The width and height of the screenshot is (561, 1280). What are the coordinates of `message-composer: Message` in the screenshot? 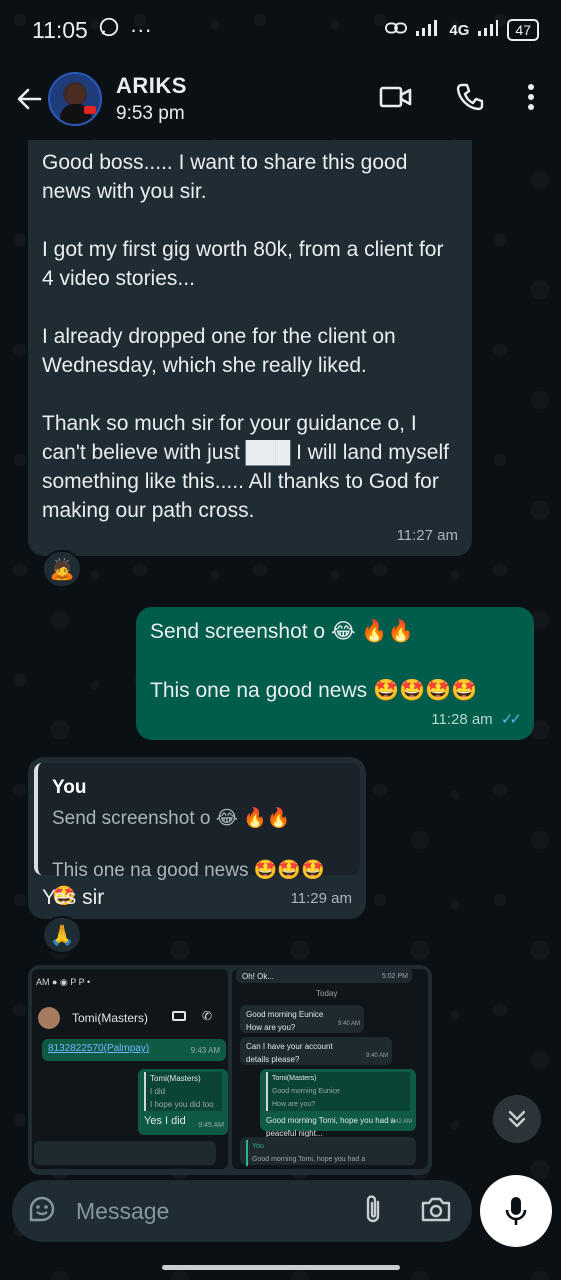 It's located at (242, 1211).